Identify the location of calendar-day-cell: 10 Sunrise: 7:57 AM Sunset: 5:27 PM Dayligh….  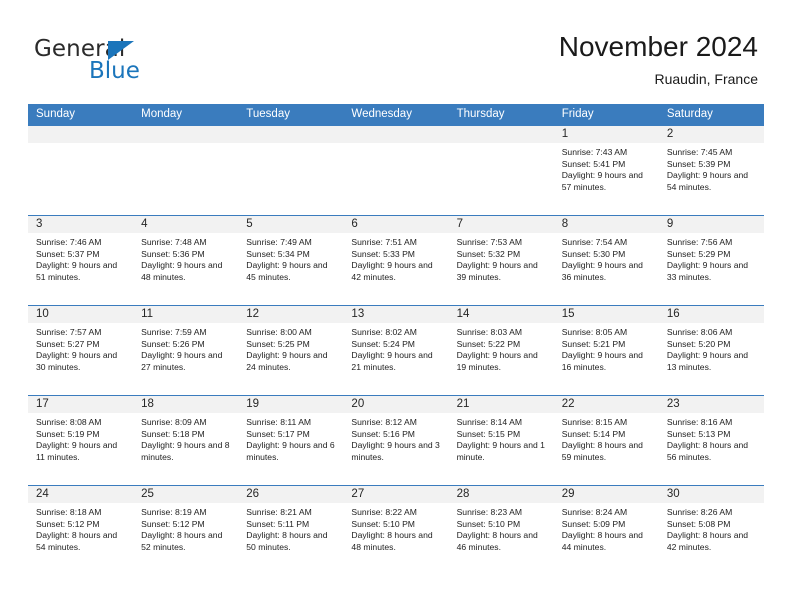
(81, 350).